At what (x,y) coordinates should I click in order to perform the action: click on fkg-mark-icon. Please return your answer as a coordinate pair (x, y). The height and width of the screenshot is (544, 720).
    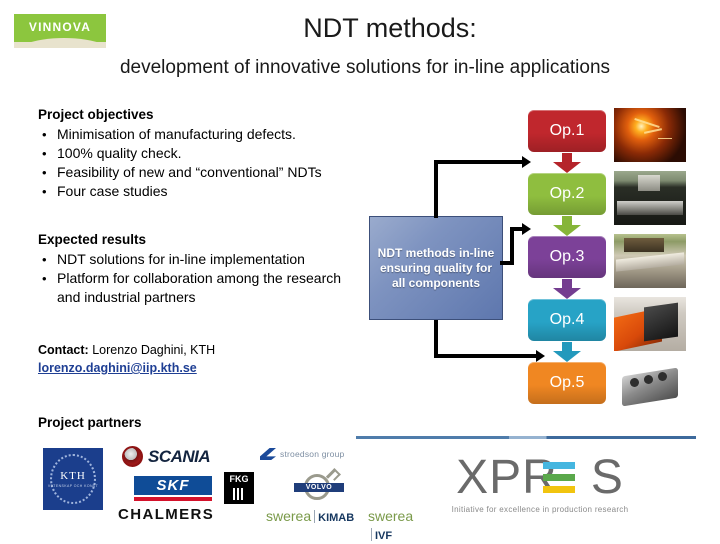
    Looking at the image, I should click on (239, 494).